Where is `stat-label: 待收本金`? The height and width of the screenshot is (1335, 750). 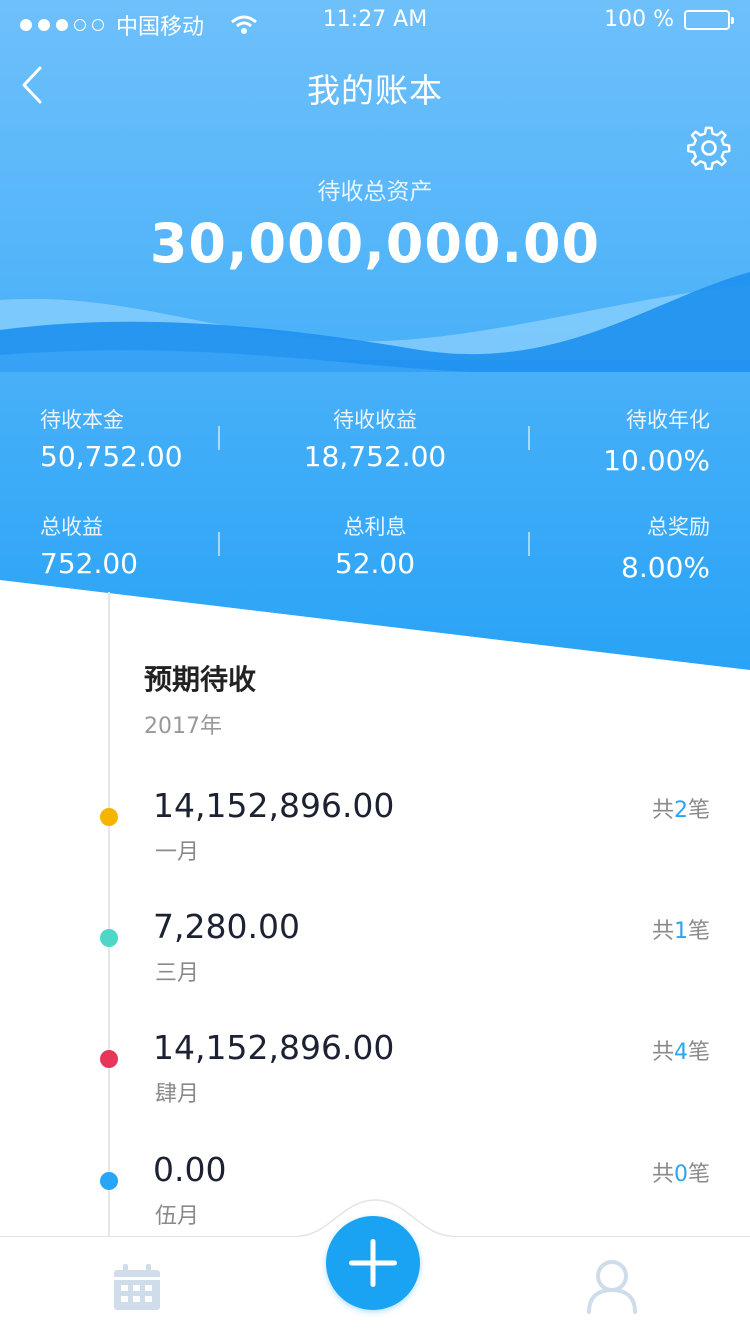
stat-label: 待收本金 is located at coordinates (82, 420).